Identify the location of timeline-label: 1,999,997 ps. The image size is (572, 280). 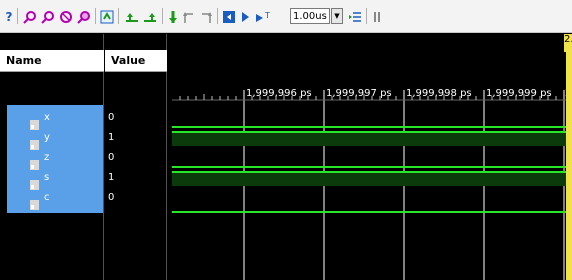
(359, 93).